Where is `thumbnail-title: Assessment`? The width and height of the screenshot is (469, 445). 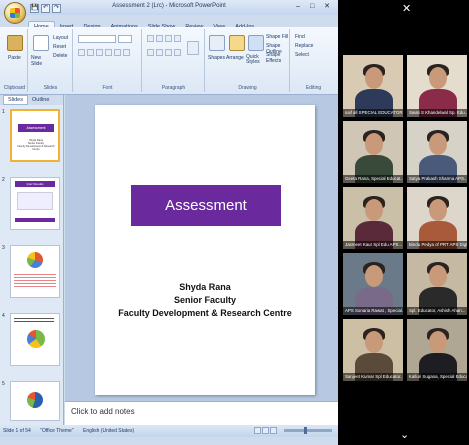 thumbnail-title: Assessment is located at coordinates (36, 128).